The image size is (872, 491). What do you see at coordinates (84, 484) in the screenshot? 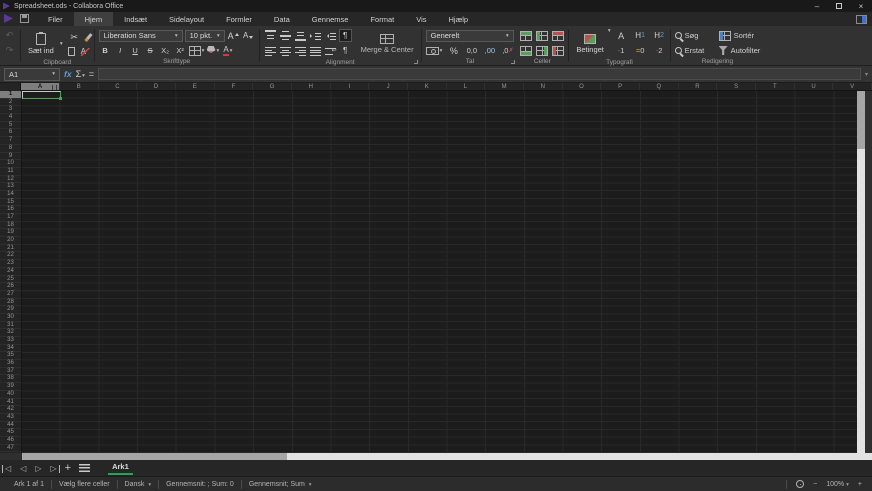
I see `selection-mode: Vælg flere celler` at bounding box center [84, 484].